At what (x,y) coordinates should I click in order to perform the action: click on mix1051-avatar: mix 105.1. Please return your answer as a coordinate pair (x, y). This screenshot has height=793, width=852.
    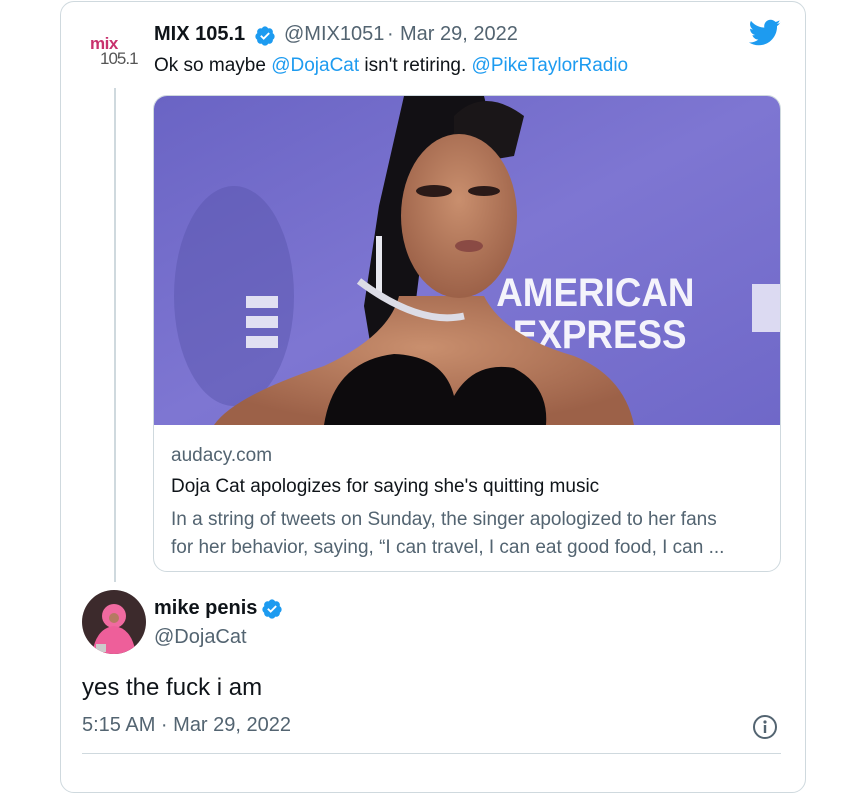
    Looking at the image, I should click on (114, 52).